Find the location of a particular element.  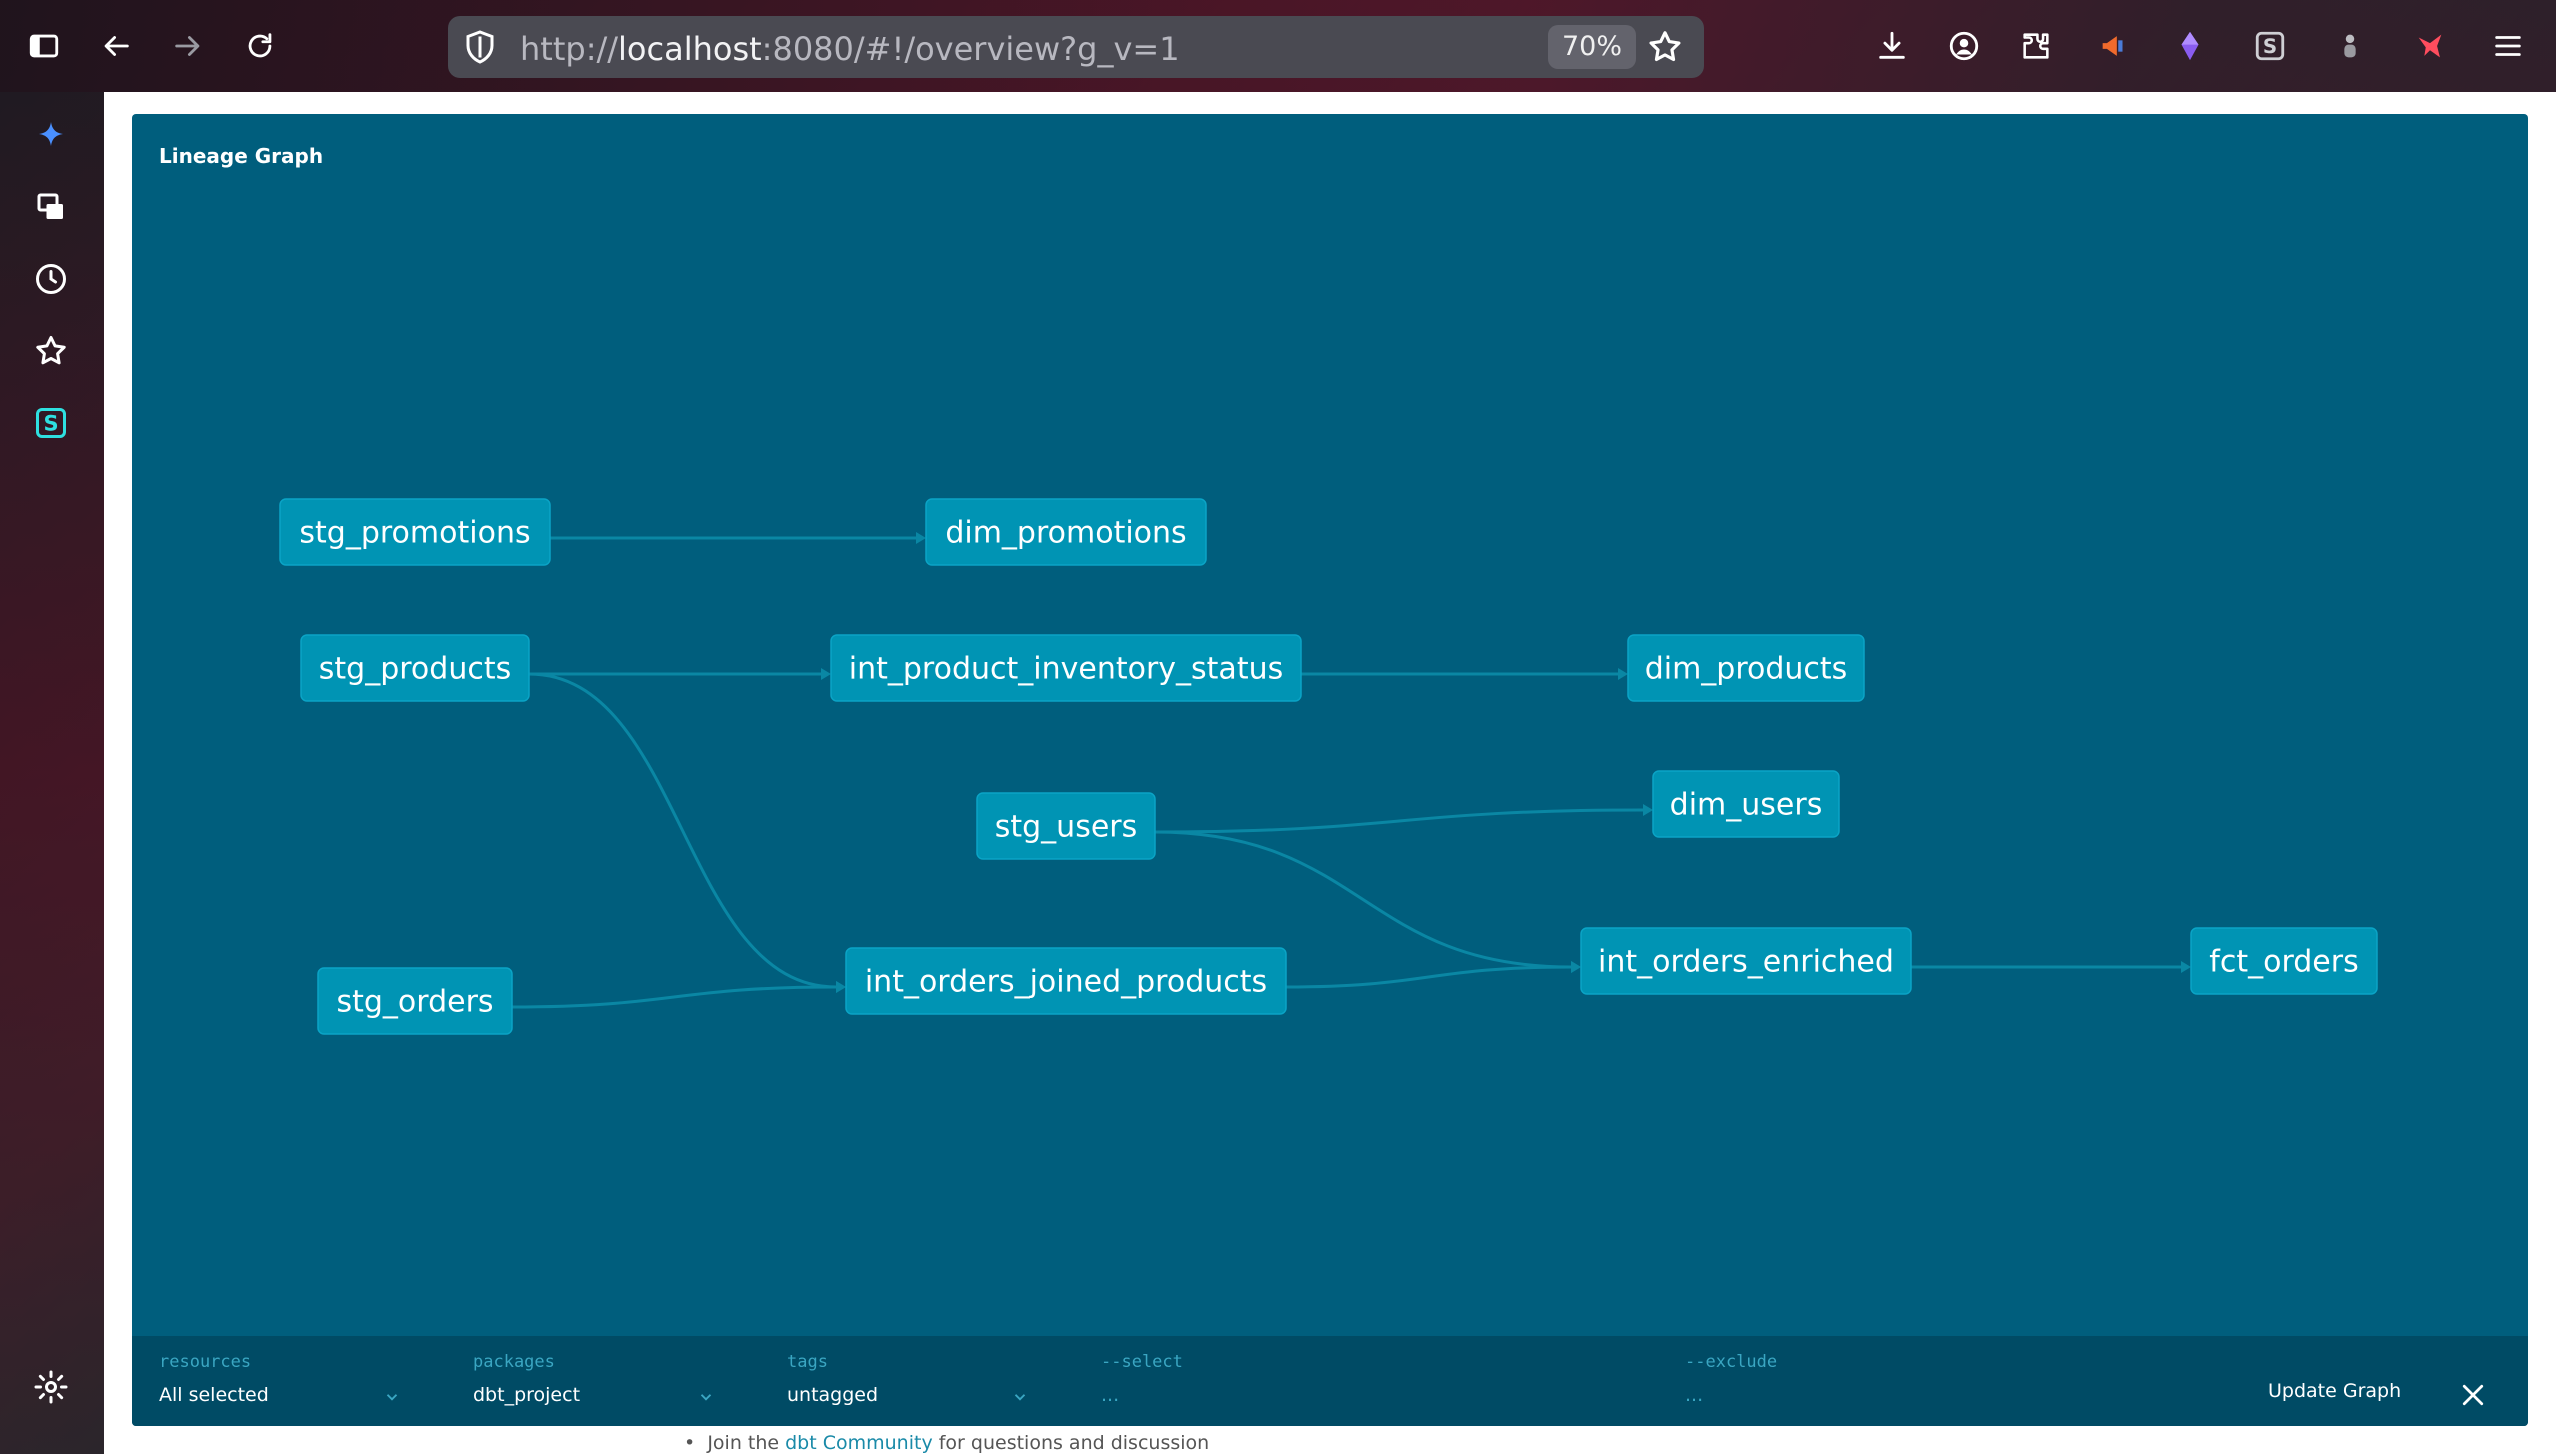

extension-bird-icon is located at coordinates (2430, 46).